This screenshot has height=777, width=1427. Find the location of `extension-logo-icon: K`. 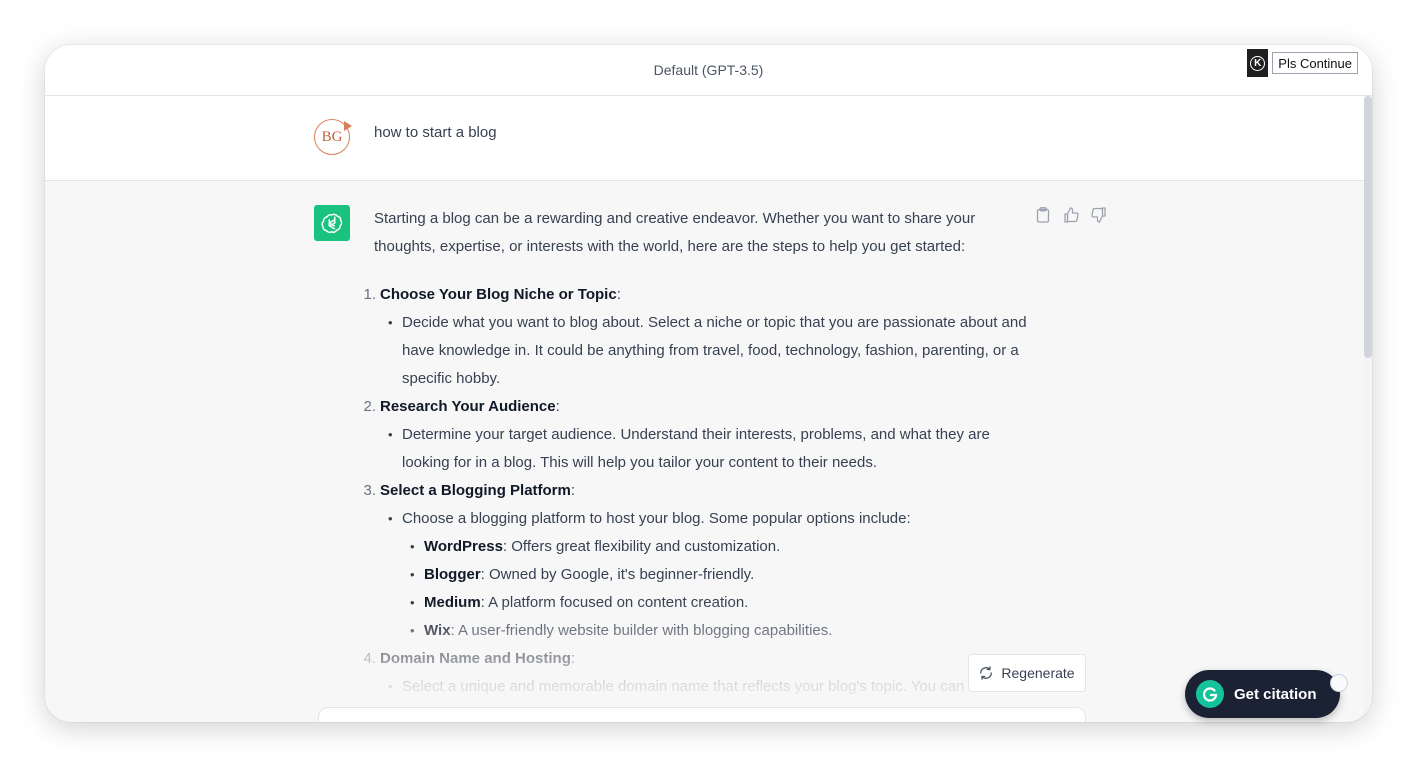

extension-logo-icon: K is located at coordinates (1258, 63).